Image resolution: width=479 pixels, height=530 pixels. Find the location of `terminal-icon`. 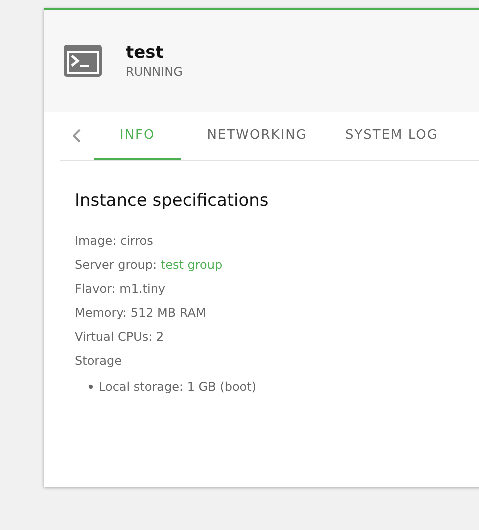

terminal-icon is located at coordinates (83, 61).